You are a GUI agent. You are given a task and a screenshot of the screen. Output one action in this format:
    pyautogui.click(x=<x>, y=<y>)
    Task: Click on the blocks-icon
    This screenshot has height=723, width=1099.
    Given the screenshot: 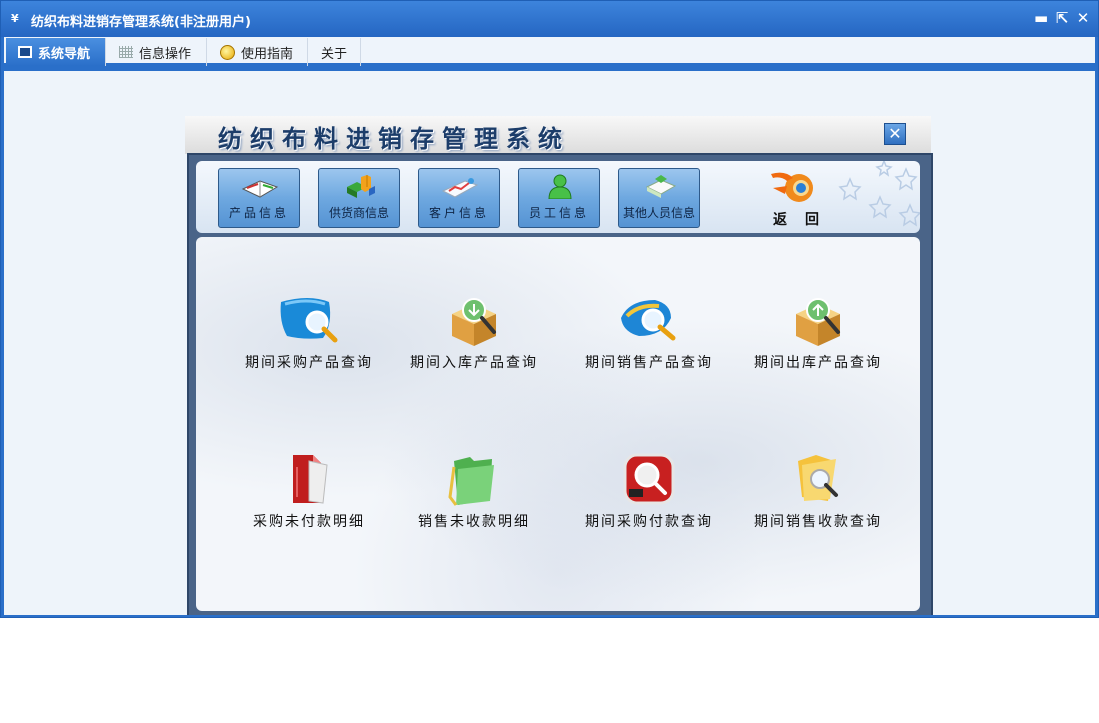 What is the action you would take?
    pyautogui.click(x=361, y=186)
    